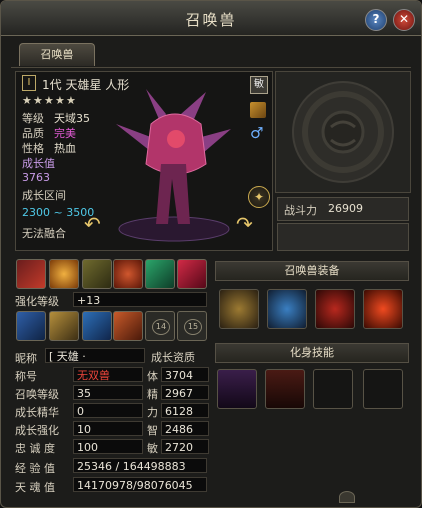 The height and width of the screenshot is (508, 422). Describe the element at coordinates (257, 133) in the screenshot. I see `male-gender-icon: ♂` at that location.